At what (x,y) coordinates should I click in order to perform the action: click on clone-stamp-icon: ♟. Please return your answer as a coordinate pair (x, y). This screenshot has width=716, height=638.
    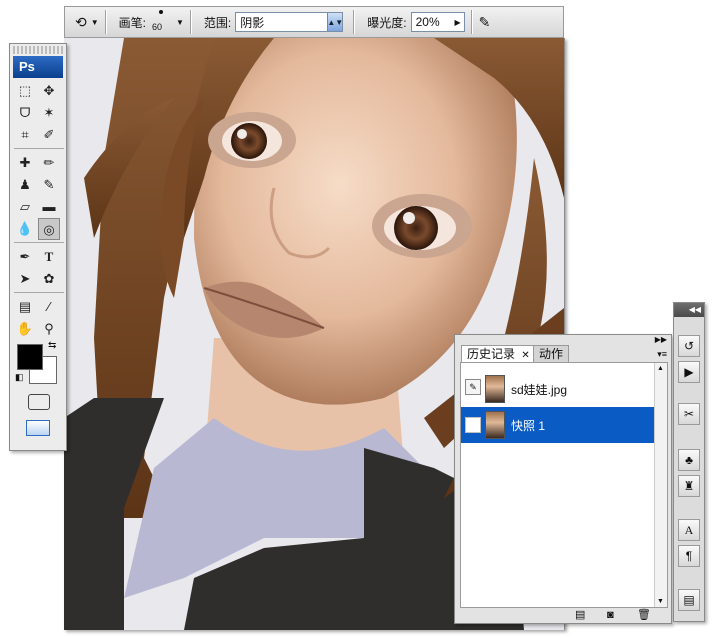
    Looking at the image, I should click on (25, 185).